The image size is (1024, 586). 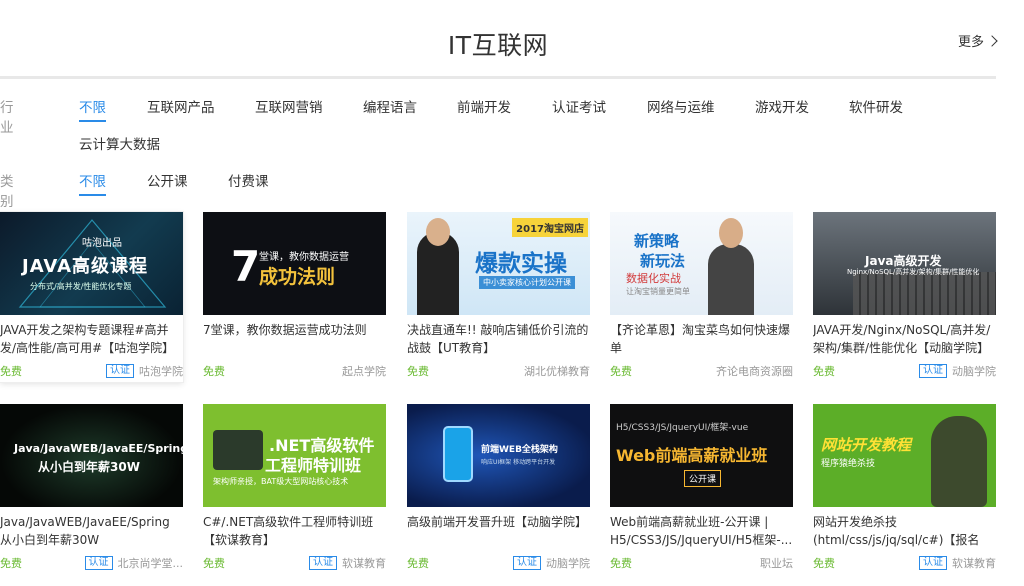 What do you see at coordinates (498, 339) in the screenshot?
I see `course-title: 决战直通车!! 敲响店铺低价引流的战鼓【UT教育】` at bounding box center [498, 339].